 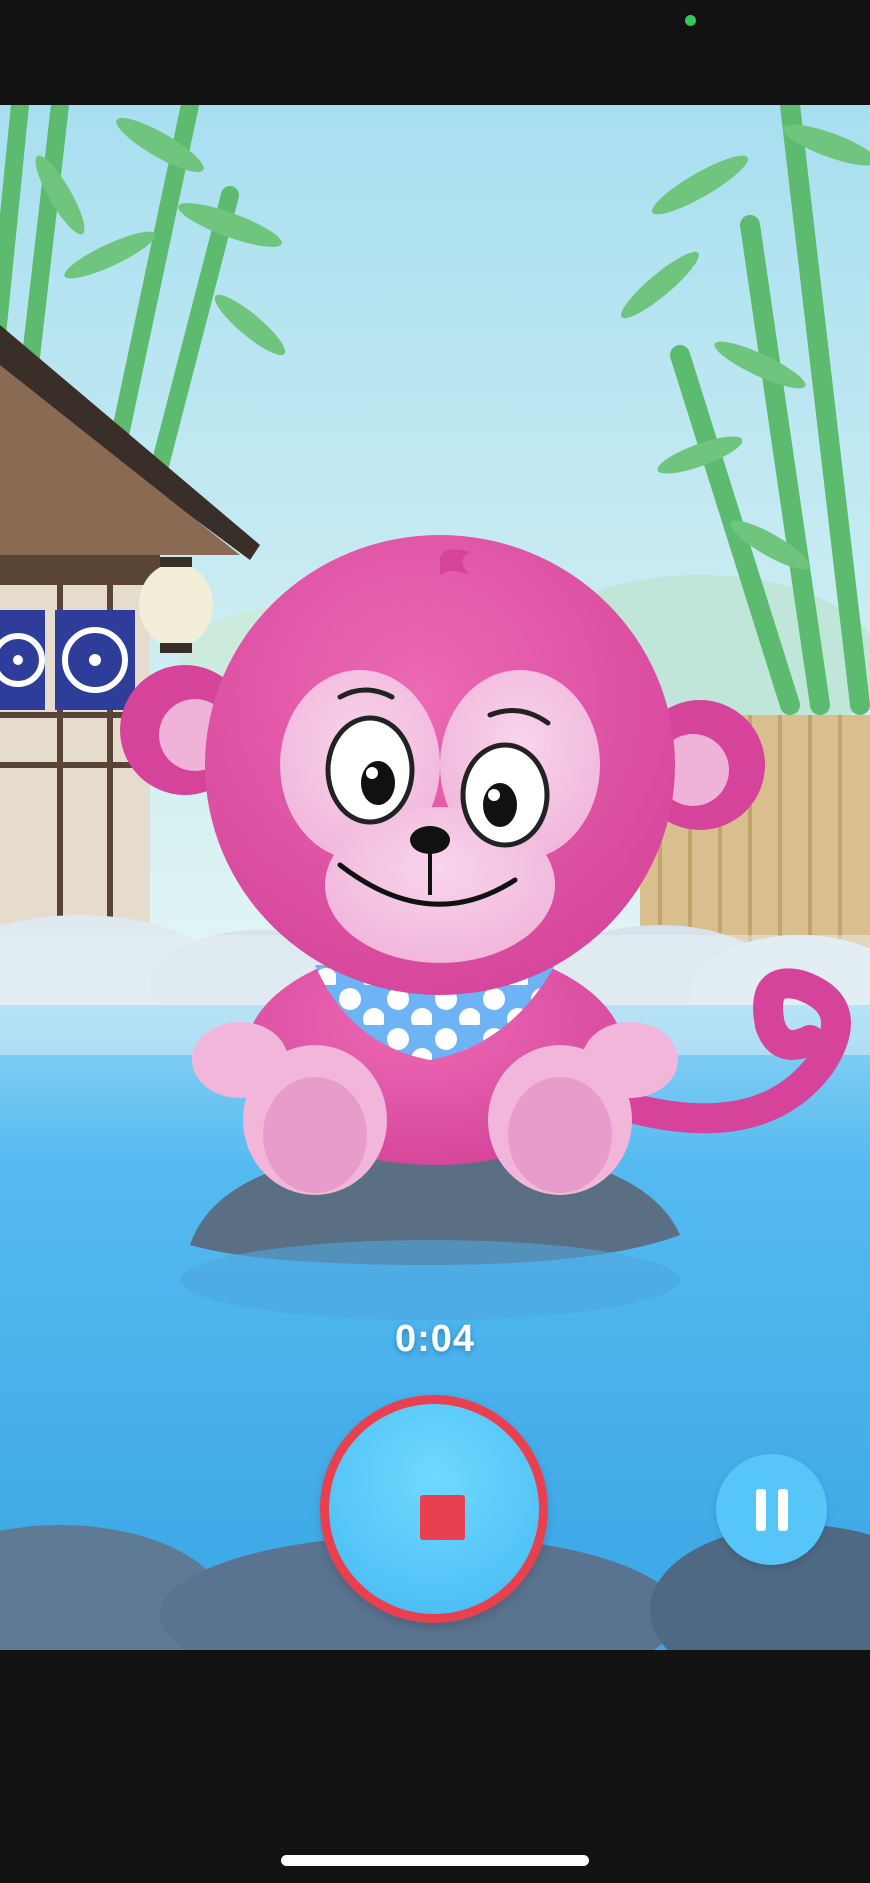 I want to click on pause-icon, so click(x=772, y=1510).